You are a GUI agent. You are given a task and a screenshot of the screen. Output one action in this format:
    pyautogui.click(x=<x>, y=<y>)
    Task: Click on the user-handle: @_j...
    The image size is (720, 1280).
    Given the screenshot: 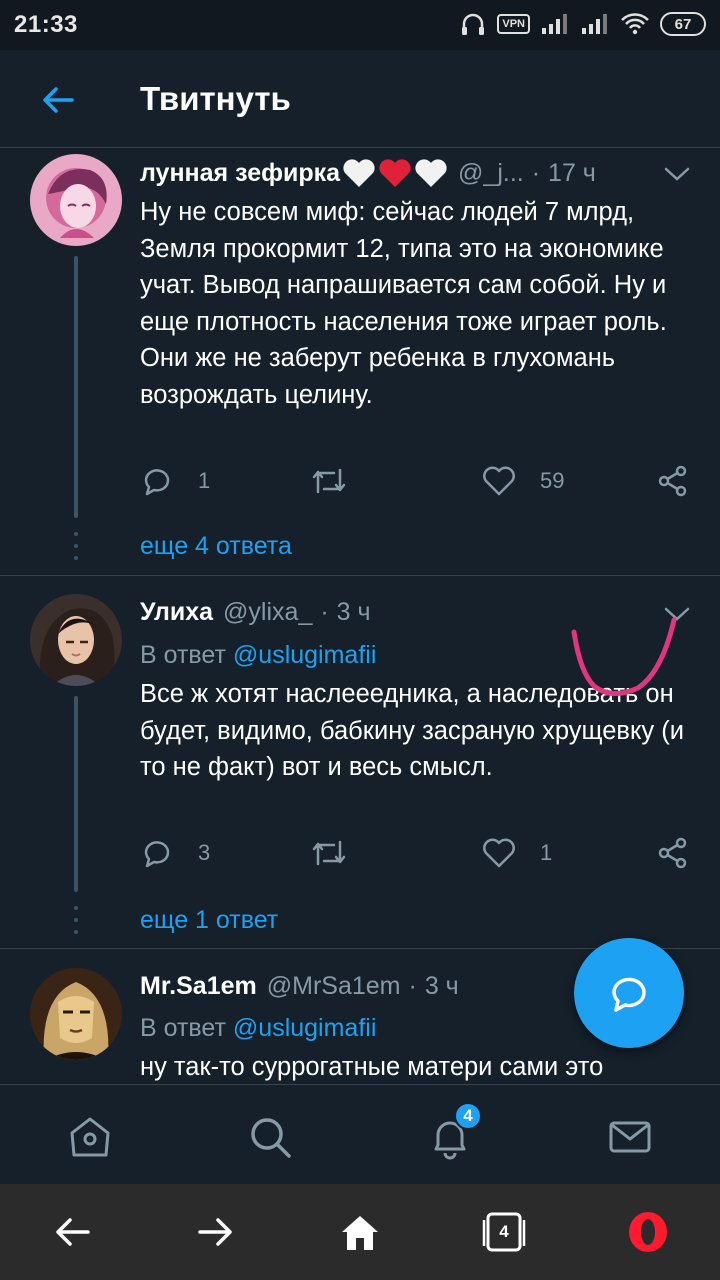 What is the action you would take?
    pyautogui.click(x=491, y=173)
    